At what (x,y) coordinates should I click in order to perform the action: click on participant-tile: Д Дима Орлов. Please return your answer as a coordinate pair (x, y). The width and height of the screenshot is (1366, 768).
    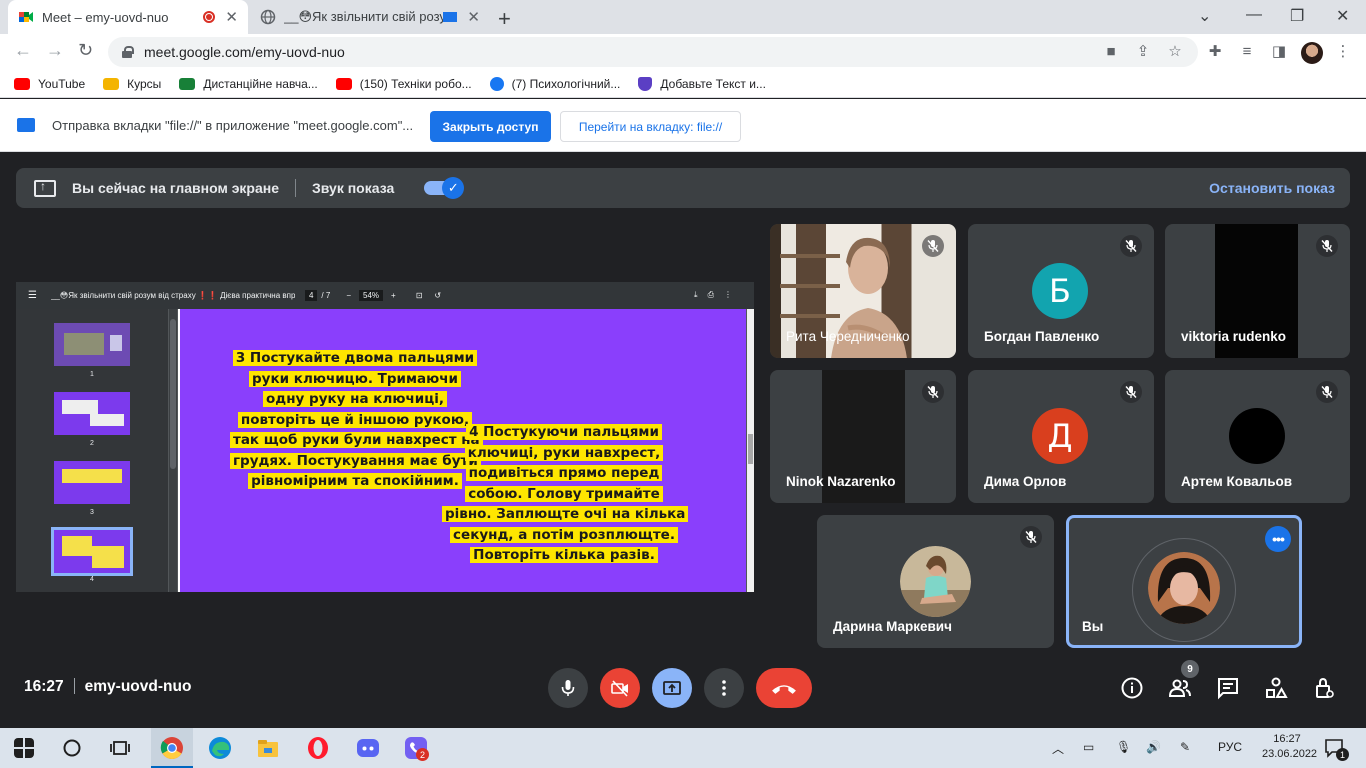
    Looking at the image, I should click on (1061, 436).